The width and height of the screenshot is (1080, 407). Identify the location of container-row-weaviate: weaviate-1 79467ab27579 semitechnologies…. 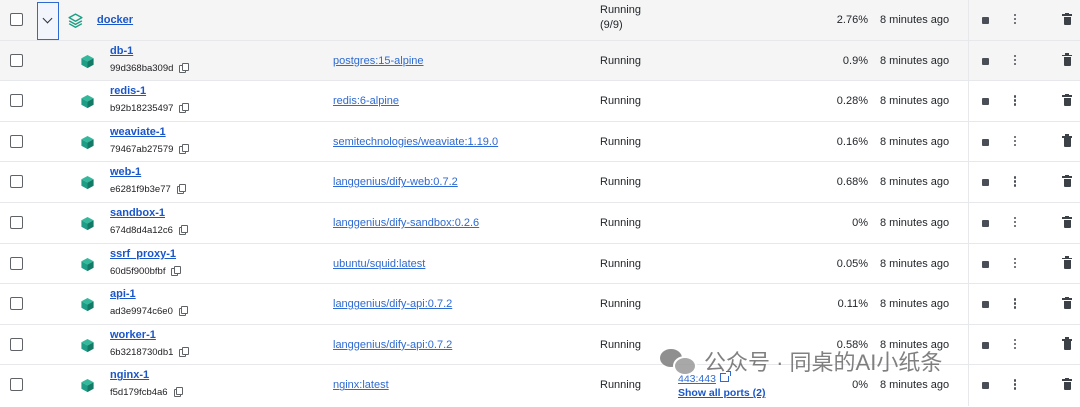
(540, 142).